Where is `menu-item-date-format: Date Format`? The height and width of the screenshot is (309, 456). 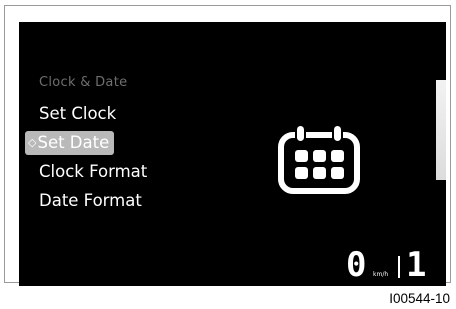
menu-item-date-format: Date Format is located at coordinates (90, 200).